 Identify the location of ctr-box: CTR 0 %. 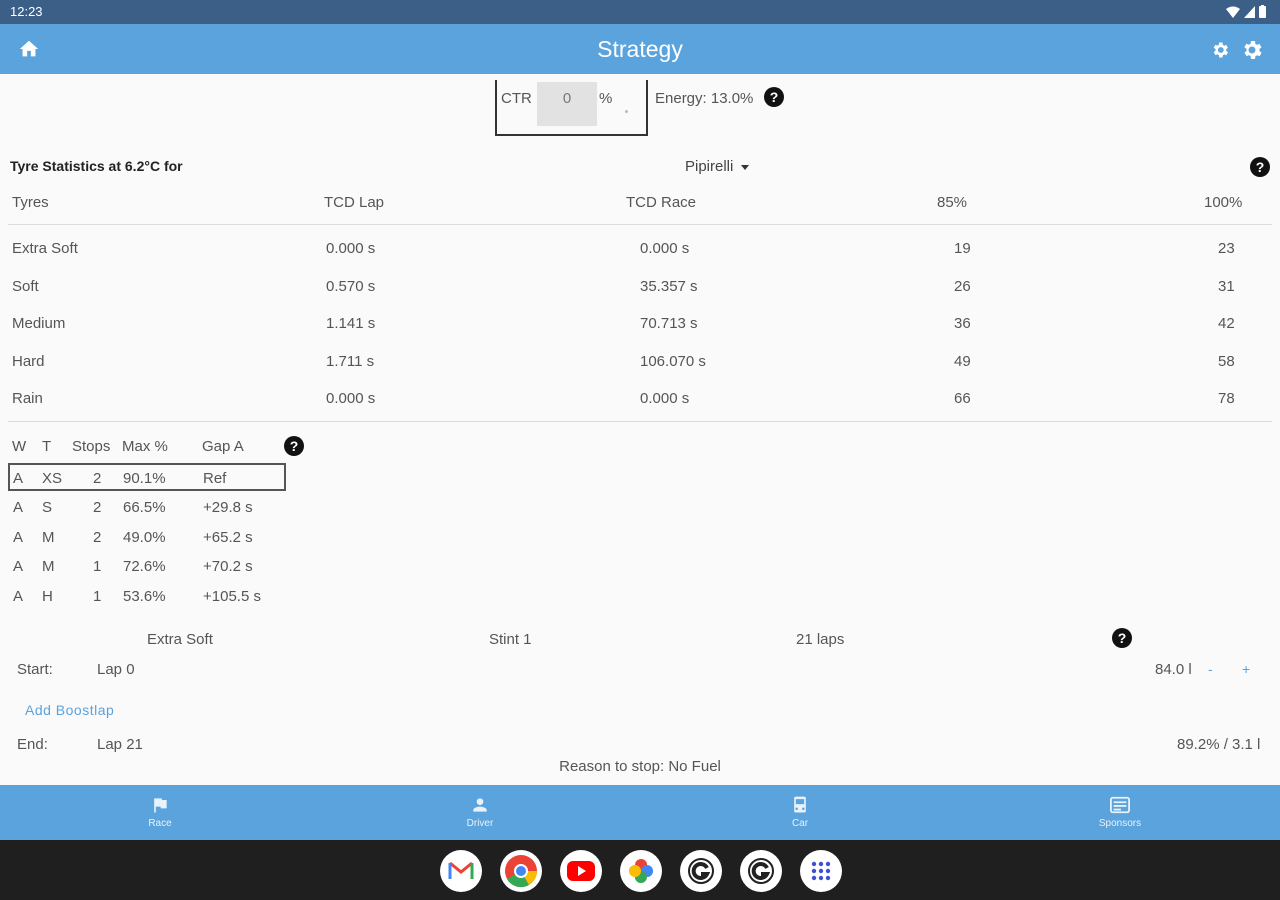
(571, 108).